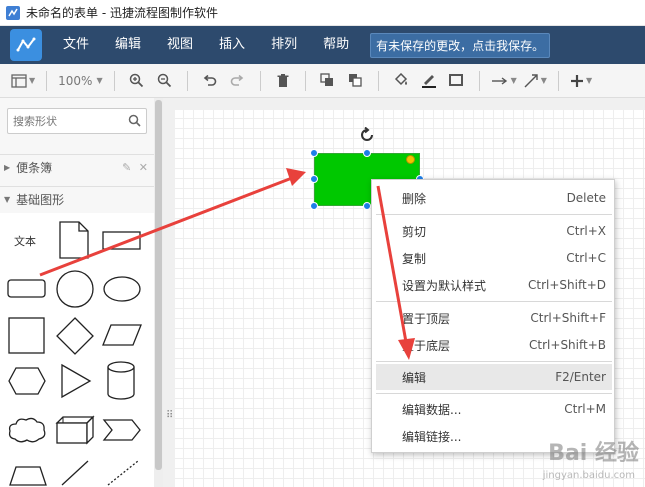 Image resolution: width=645 pixels, height=487 pixels. I want to click on menu-item-send-to-back: 置于底层 Ctrl+Shift+B, so click(494, 345).